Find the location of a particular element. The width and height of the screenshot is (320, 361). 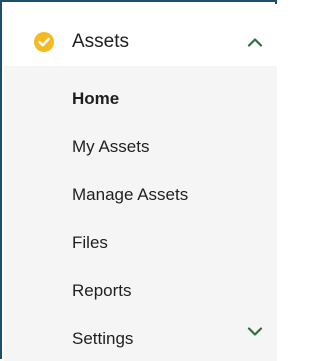

submenu-item-home: Home is located at coordinates (95, 99).